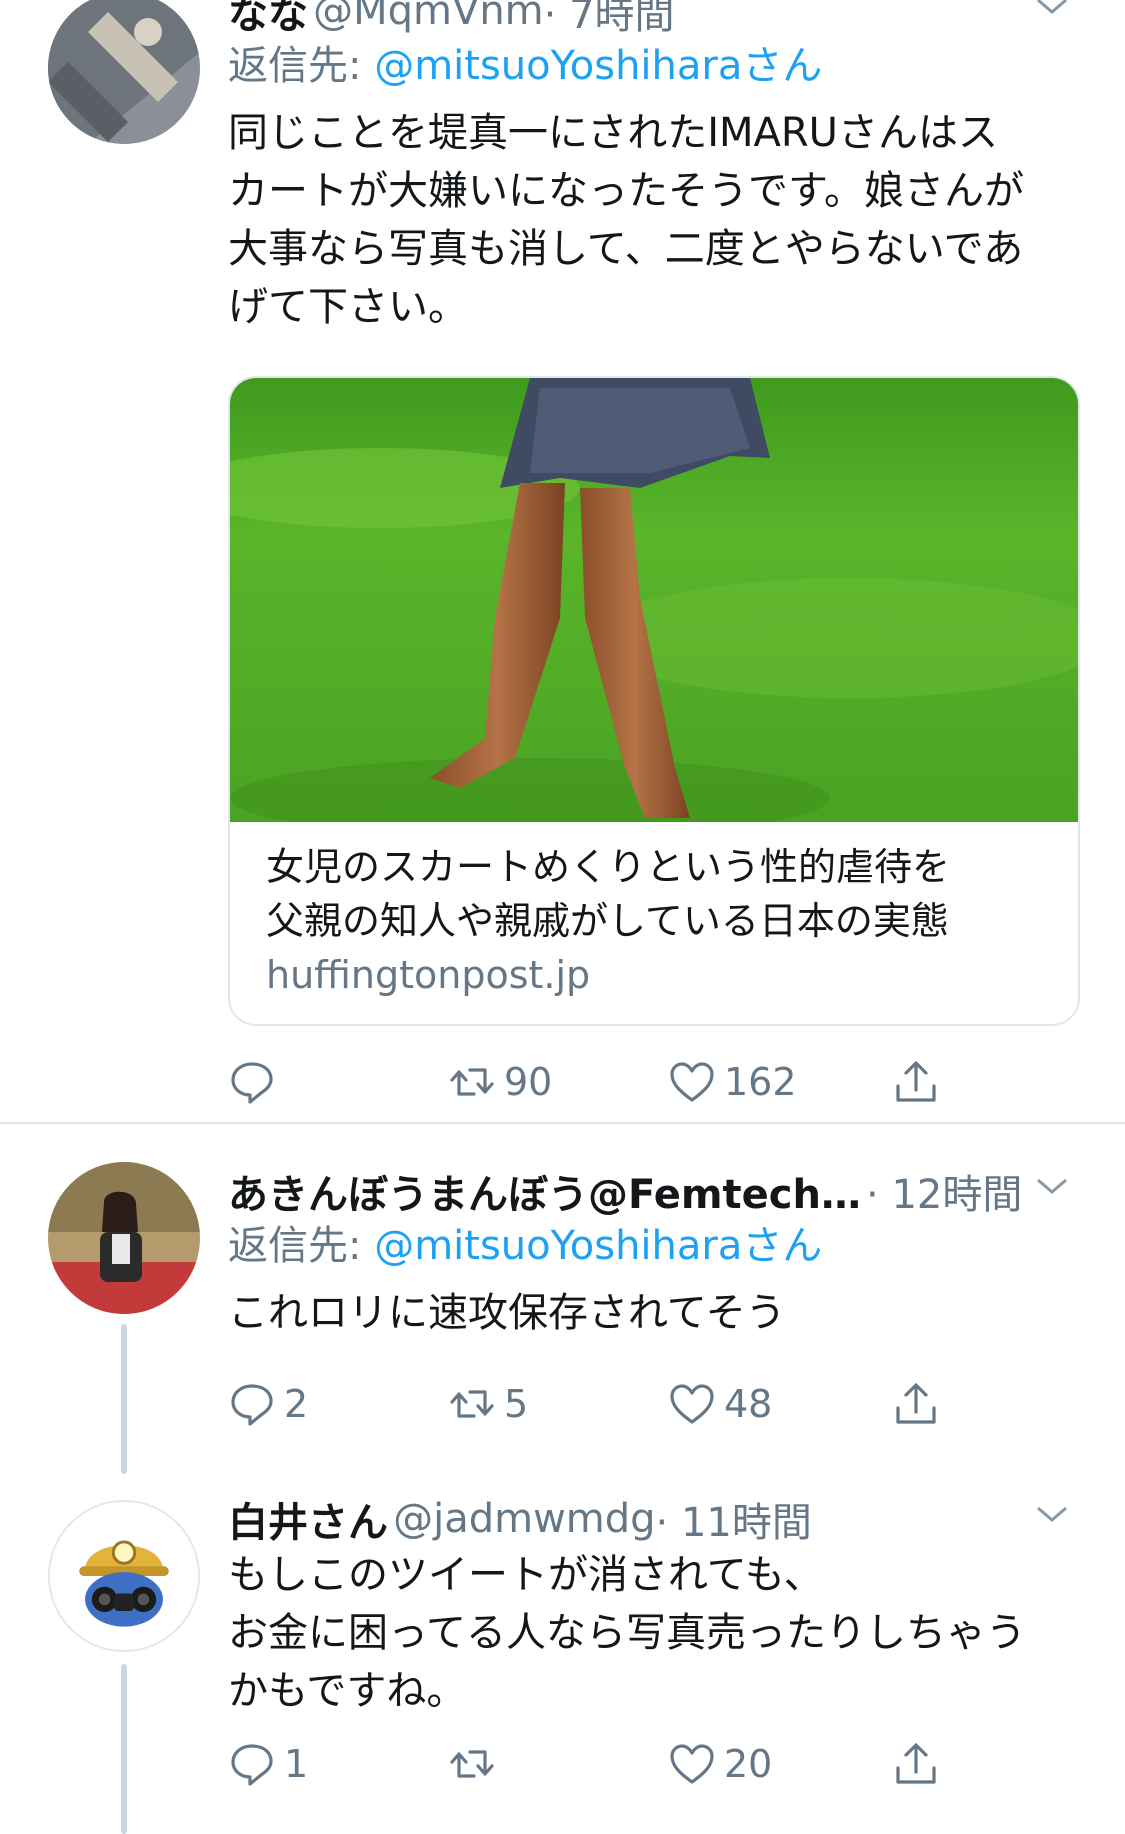  I want to click on tweet-actions: 2 5 48, so click(628, 1404).